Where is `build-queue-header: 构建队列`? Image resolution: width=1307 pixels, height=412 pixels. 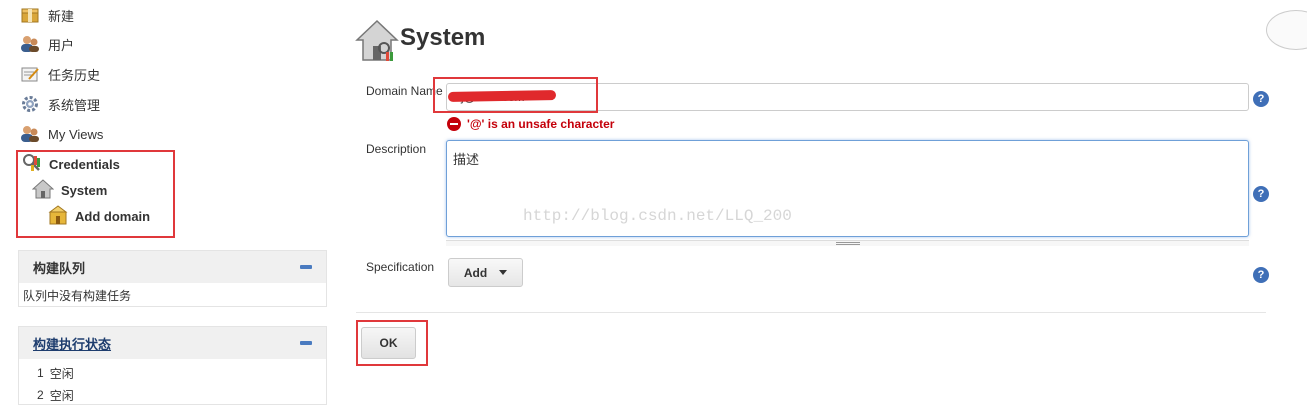
build-queue-header: 构建队列 is located at coordinates (172, 267).